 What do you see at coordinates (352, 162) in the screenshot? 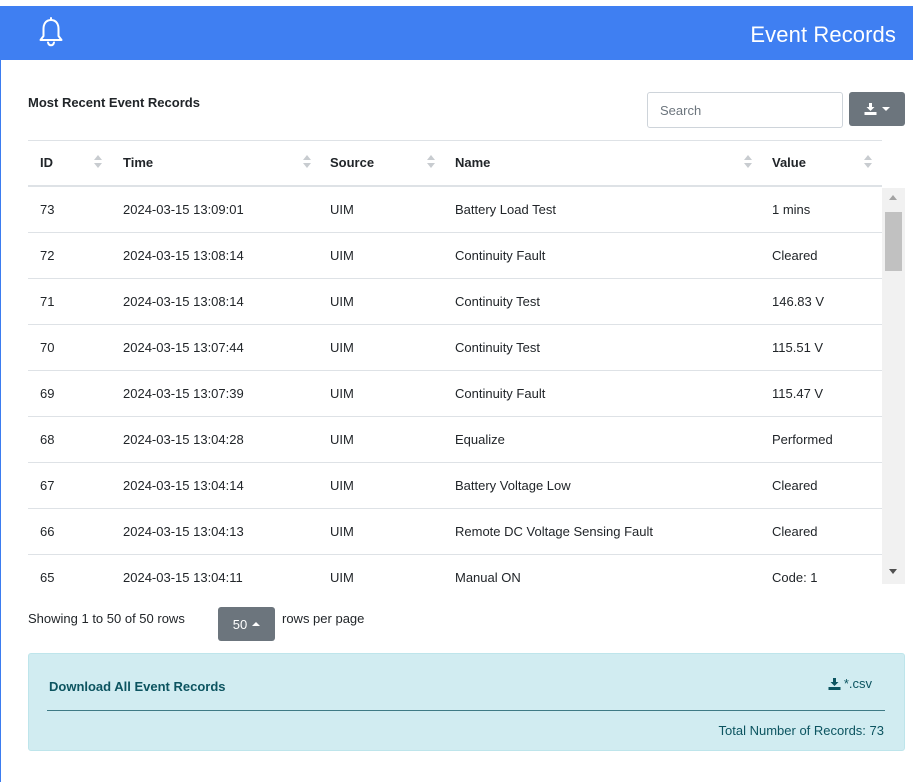
I see `column-header-source: Source` at bounding box center [352, 162].